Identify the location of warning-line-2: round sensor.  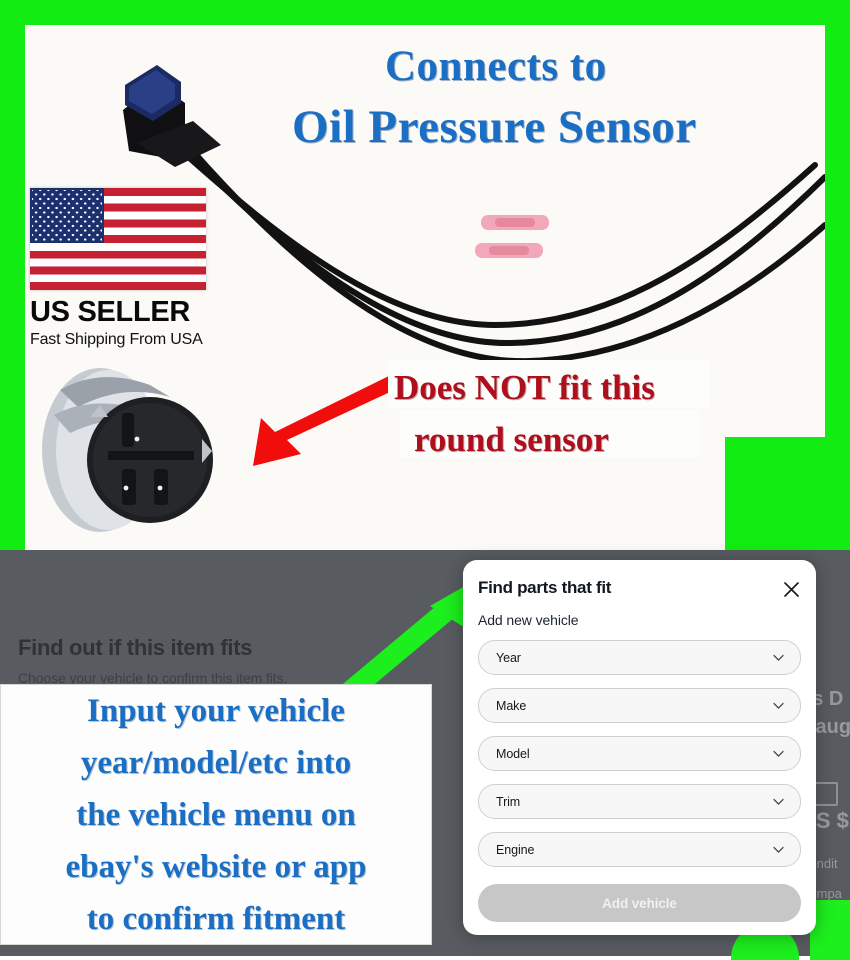
(511, 439).